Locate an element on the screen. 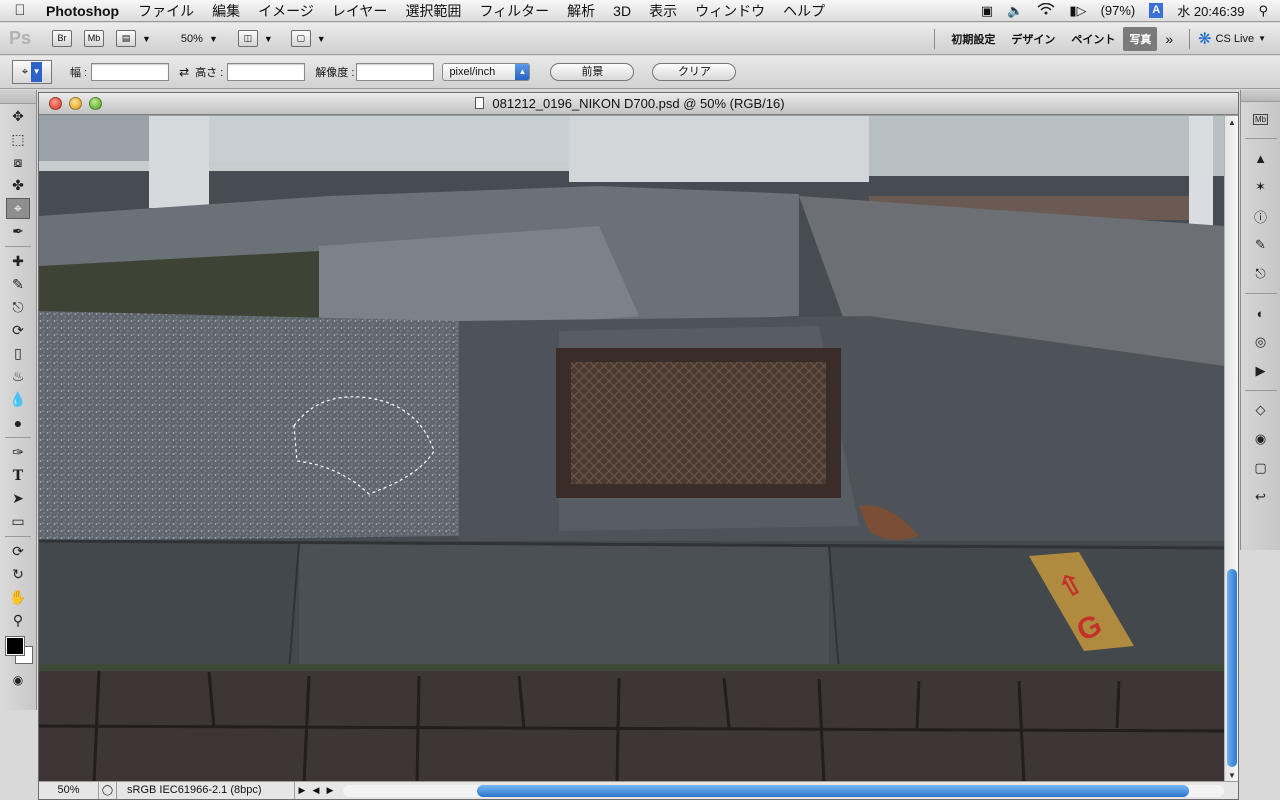  clone-stamp-tool-icon: ⎋ is located at coordinates (18, 307).